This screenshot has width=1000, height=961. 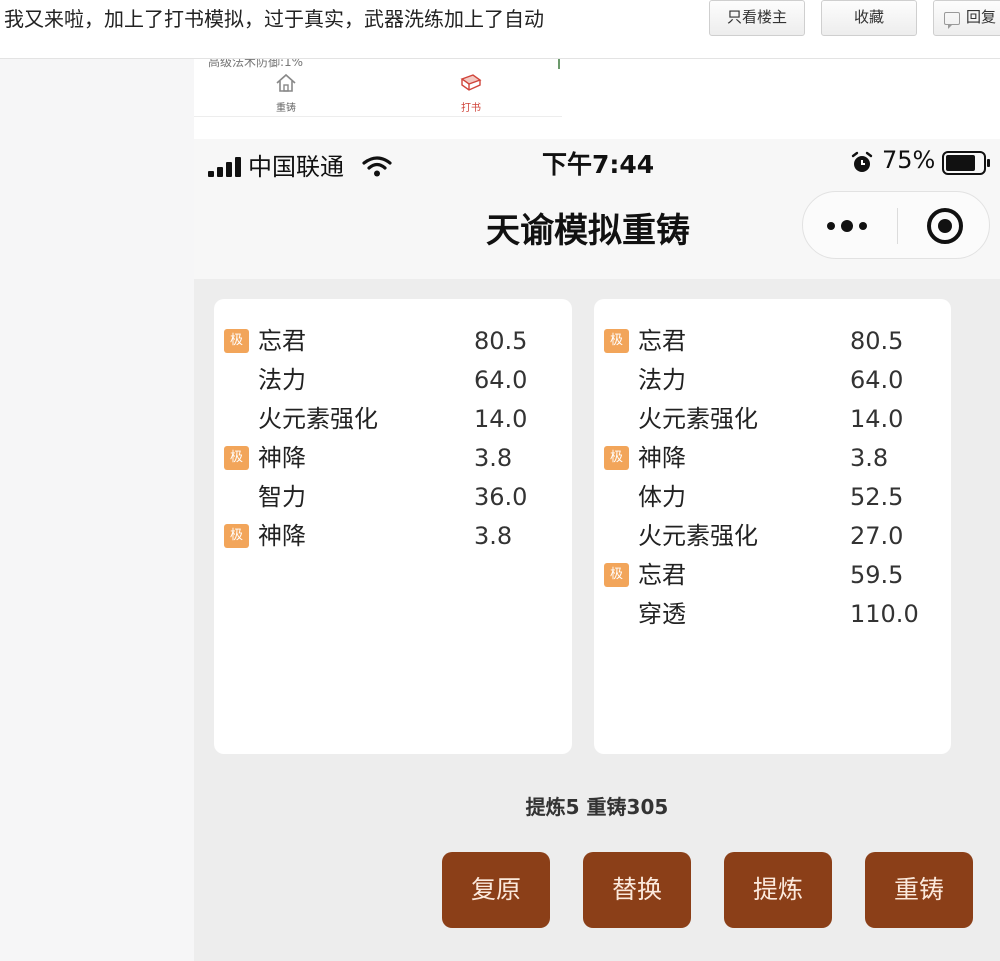 What do you see at coordinates (296, 167) in the screenshot?
I see `carrier-name: 中国联通` at bounding box center [296, 167].